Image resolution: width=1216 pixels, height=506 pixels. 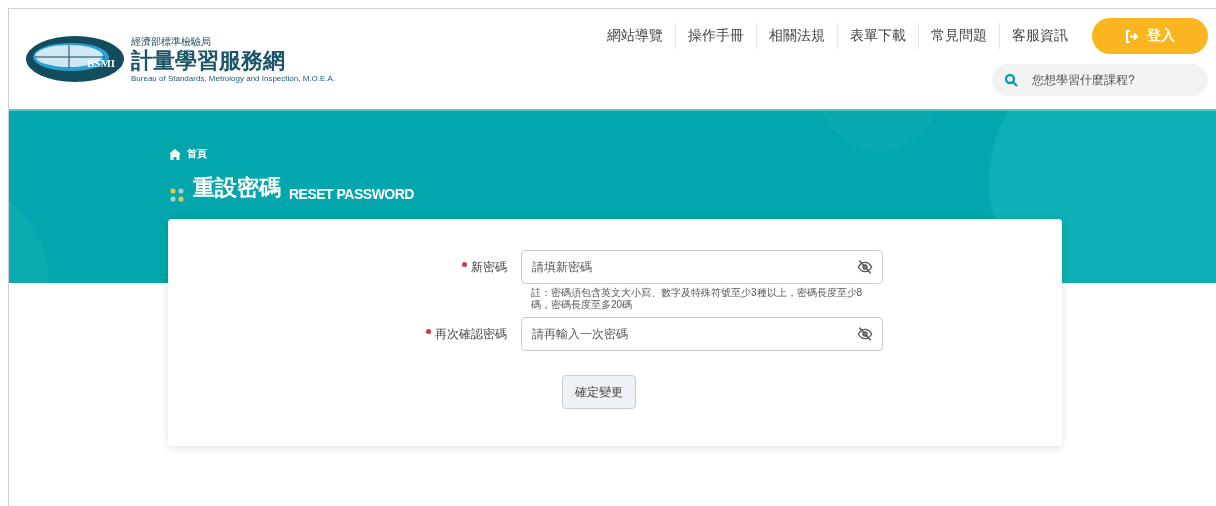 I want to click on page-title: 重設密碼, so click(x=237, y=188).